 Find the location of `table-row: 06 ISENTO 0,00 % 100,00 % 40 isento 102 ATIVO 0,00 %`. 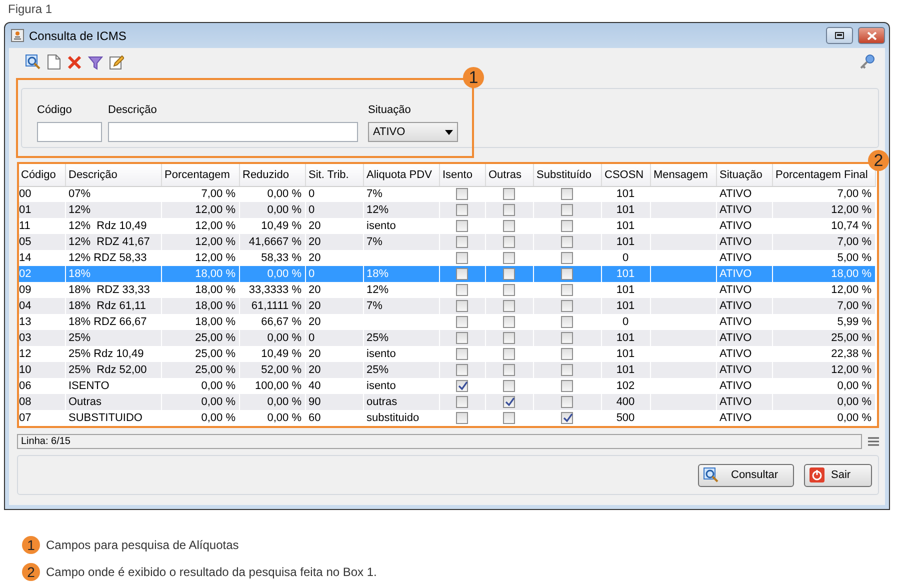

table-row: 06 ISENTO 0,00 % 100,00 % 40 isento 102 ATIVO 0,00 % is located at coordinates (447, 386).